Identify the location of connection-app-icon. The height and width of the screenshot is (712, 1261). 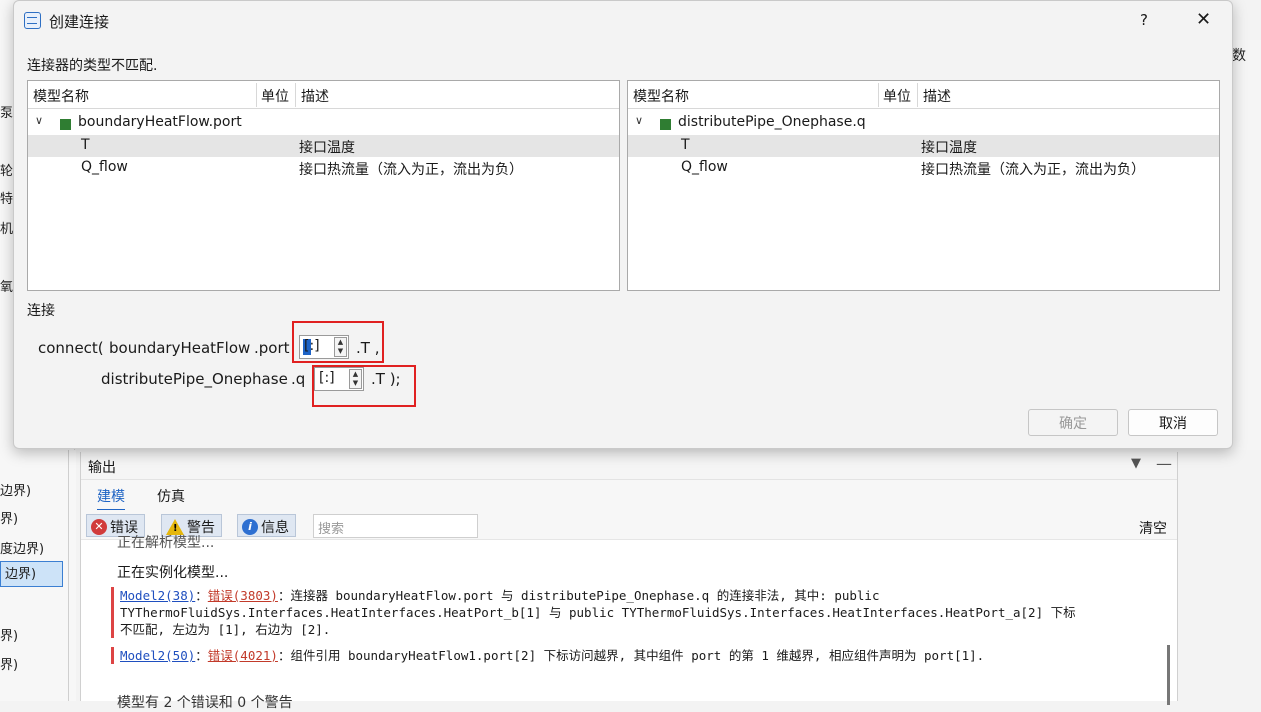
(32, 20).